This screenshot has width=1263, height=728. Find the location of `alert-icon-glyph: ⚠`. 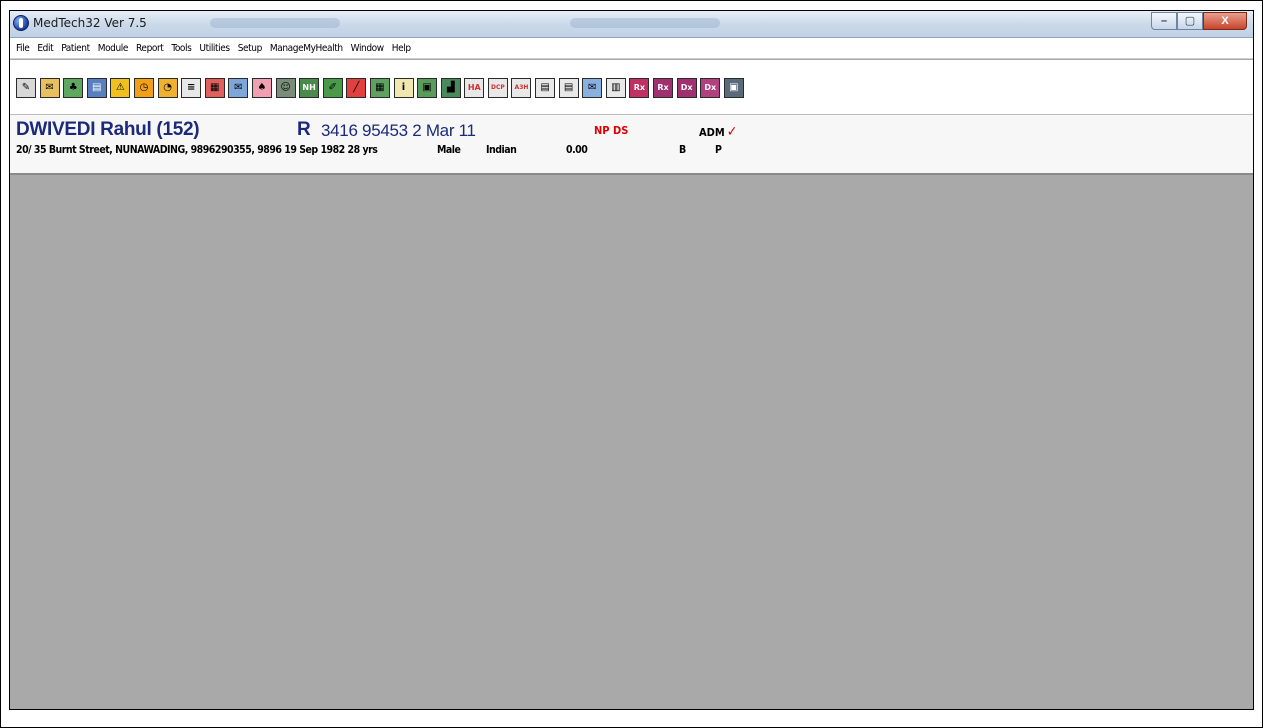

alert-icon-glyph: ⚠ is located at coordinates (120, 87).